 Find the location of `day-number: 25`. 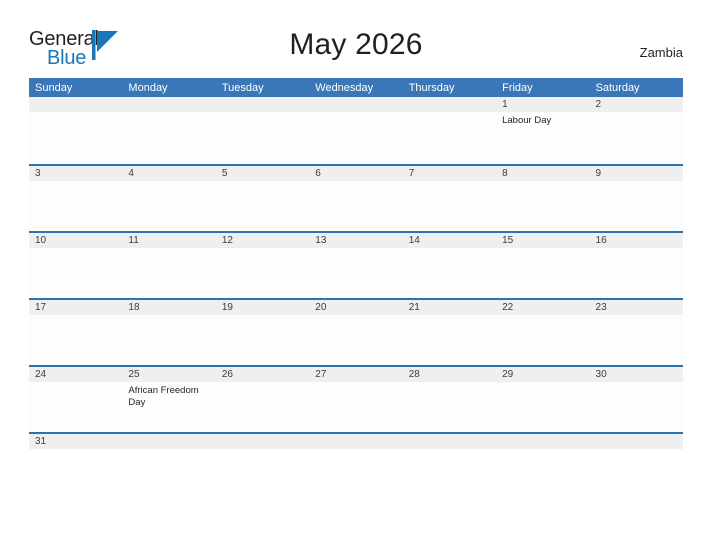

day-number: 25 is located at coordinates (134, 374).